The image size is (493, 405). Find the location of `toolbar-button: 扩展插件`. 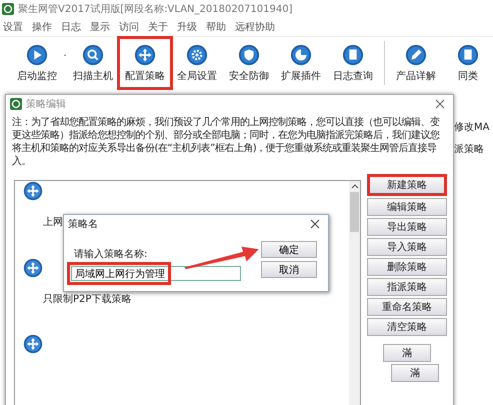

toolbar-button: 扩展插件 is located at coordinates (301, 63).